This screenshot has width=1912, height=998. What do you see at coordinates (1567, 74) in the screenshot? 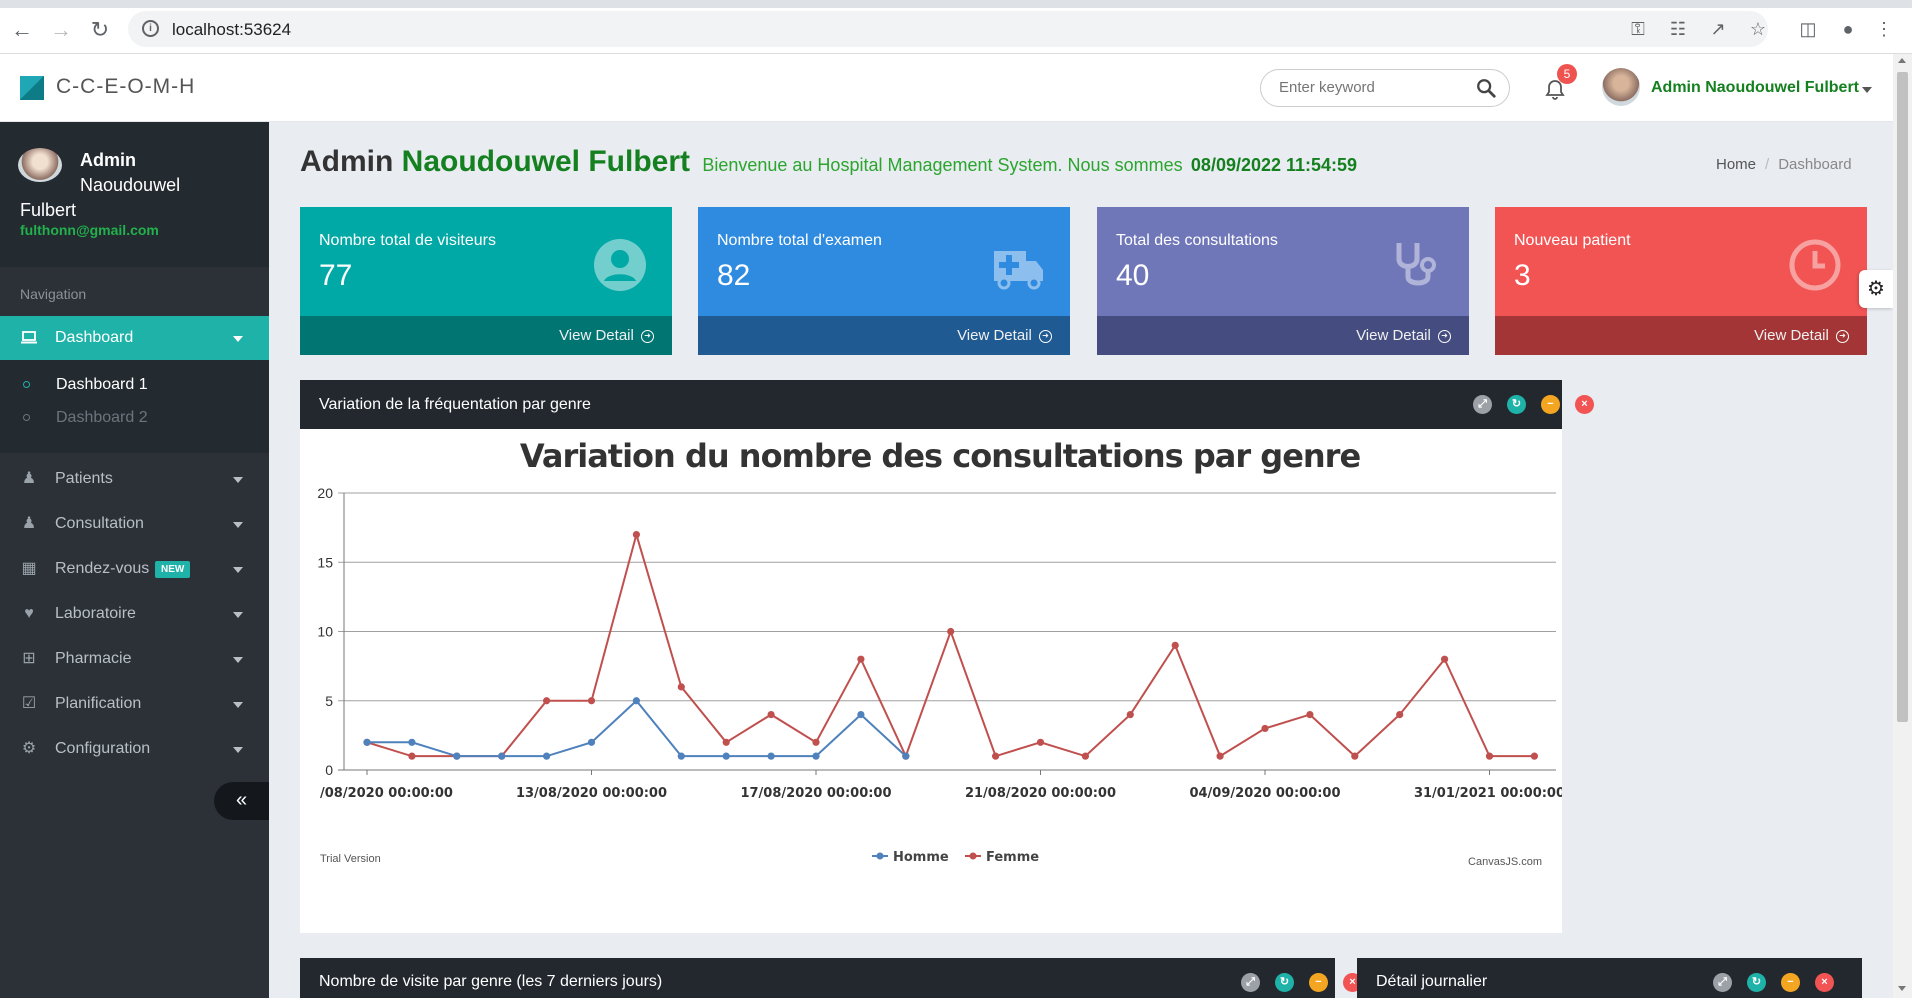
I see `notification-badge: 5` at bounding box center [1567, 74].